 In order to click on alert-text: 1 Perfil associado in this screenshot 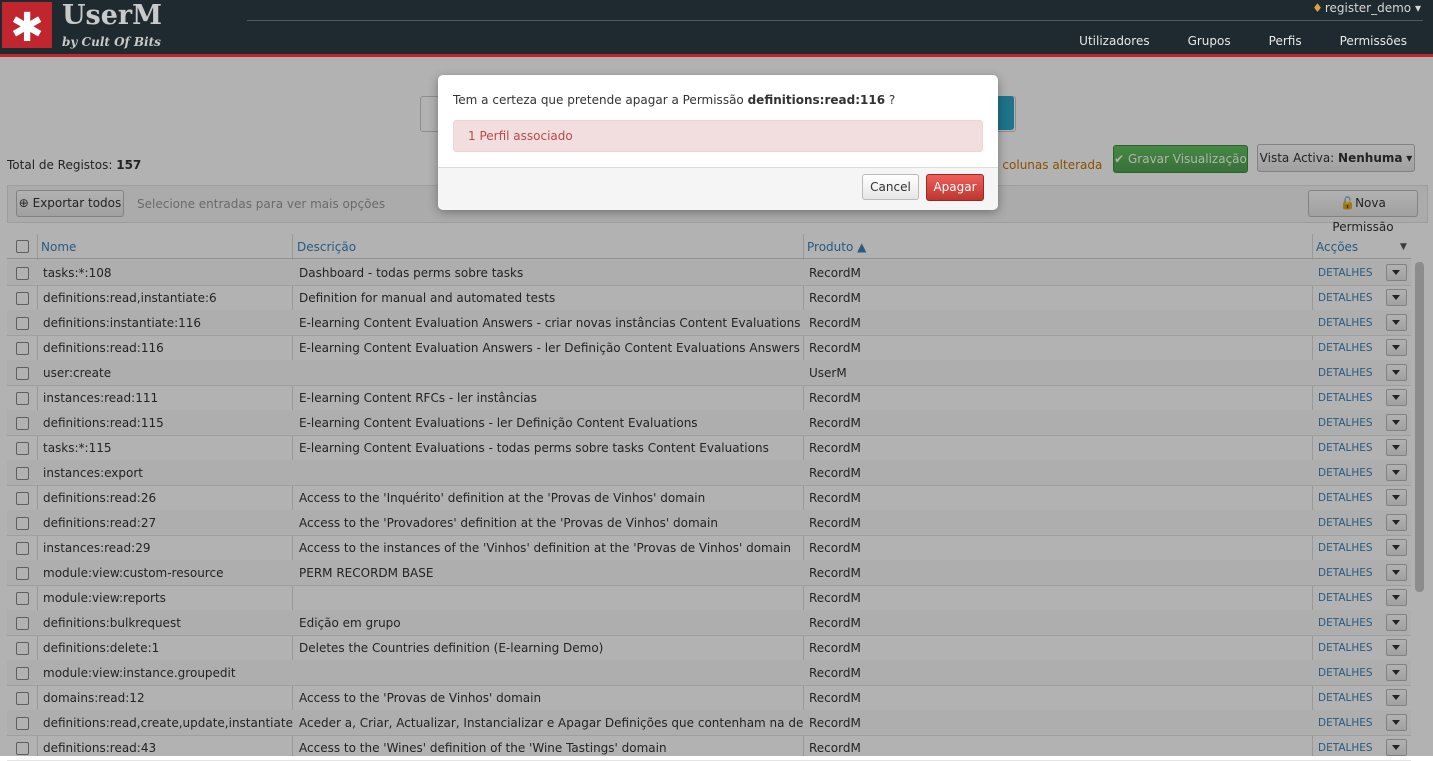, I will do `click(520, 136)`.